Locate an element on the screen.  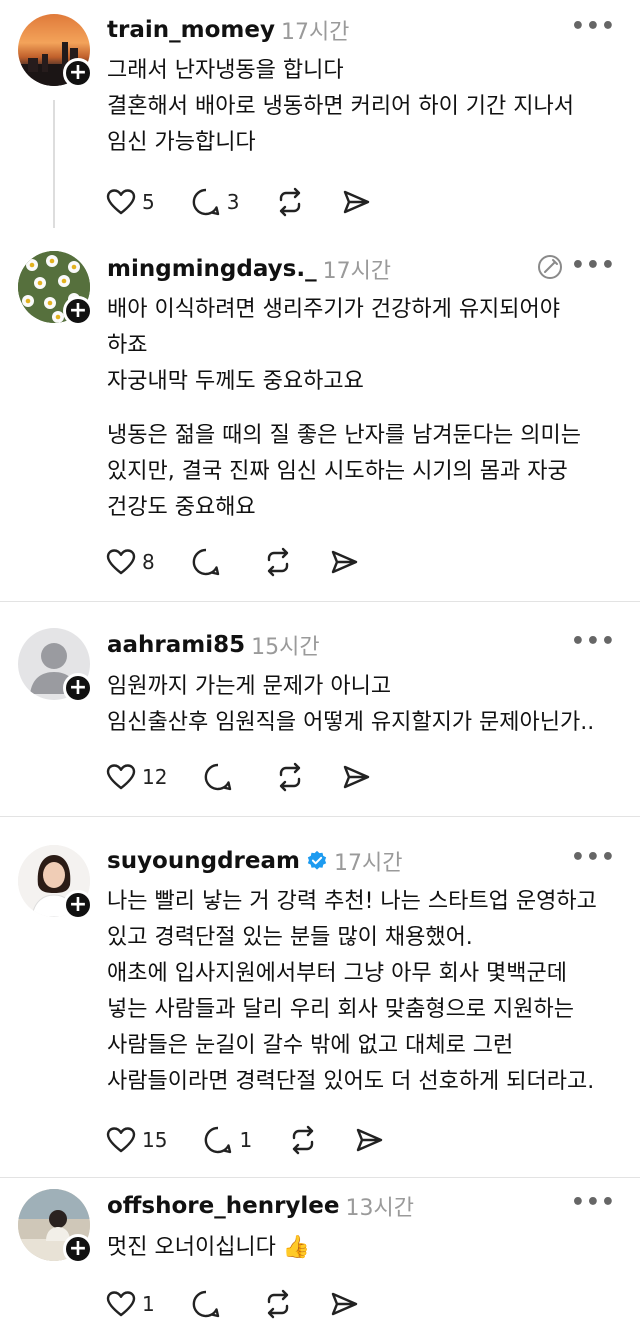
username-row: mingmingdays._ 17시간 is located at coordinates (249, 269).